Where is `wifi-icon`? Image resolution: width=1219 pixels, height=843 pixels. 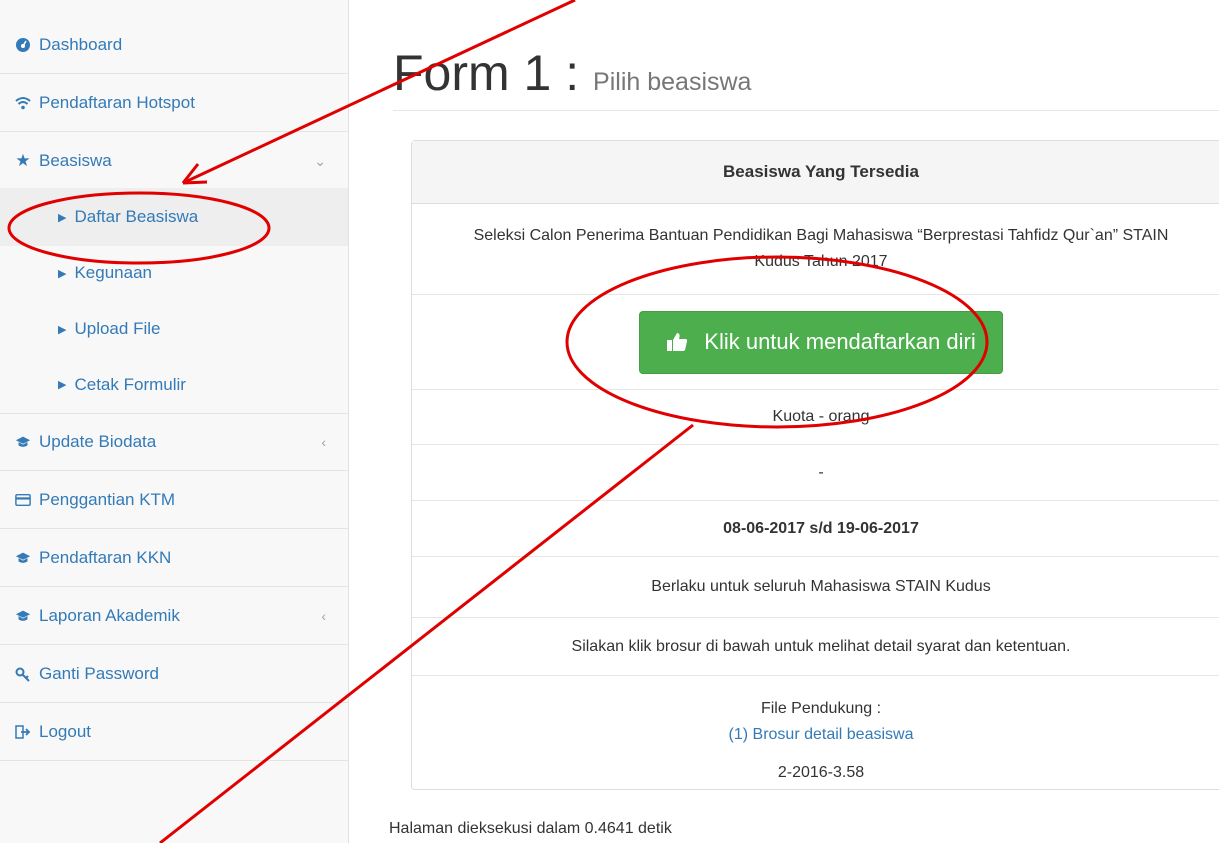
wifi-icon is located at coordinates (23, 103).